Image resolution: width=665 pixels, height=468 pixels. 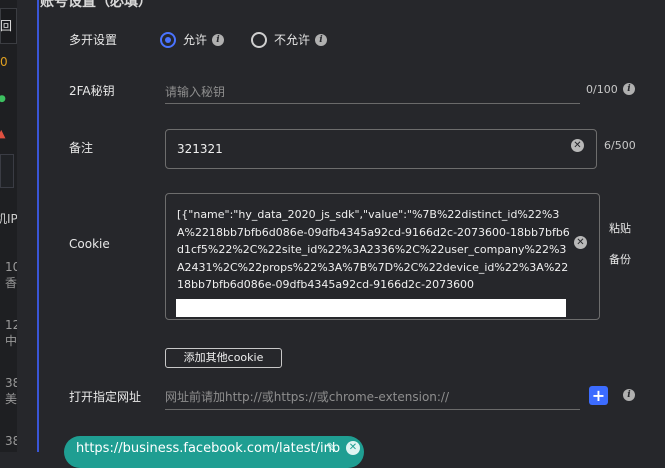 I want to click on redaction-bar, so click(x=371, y=308).